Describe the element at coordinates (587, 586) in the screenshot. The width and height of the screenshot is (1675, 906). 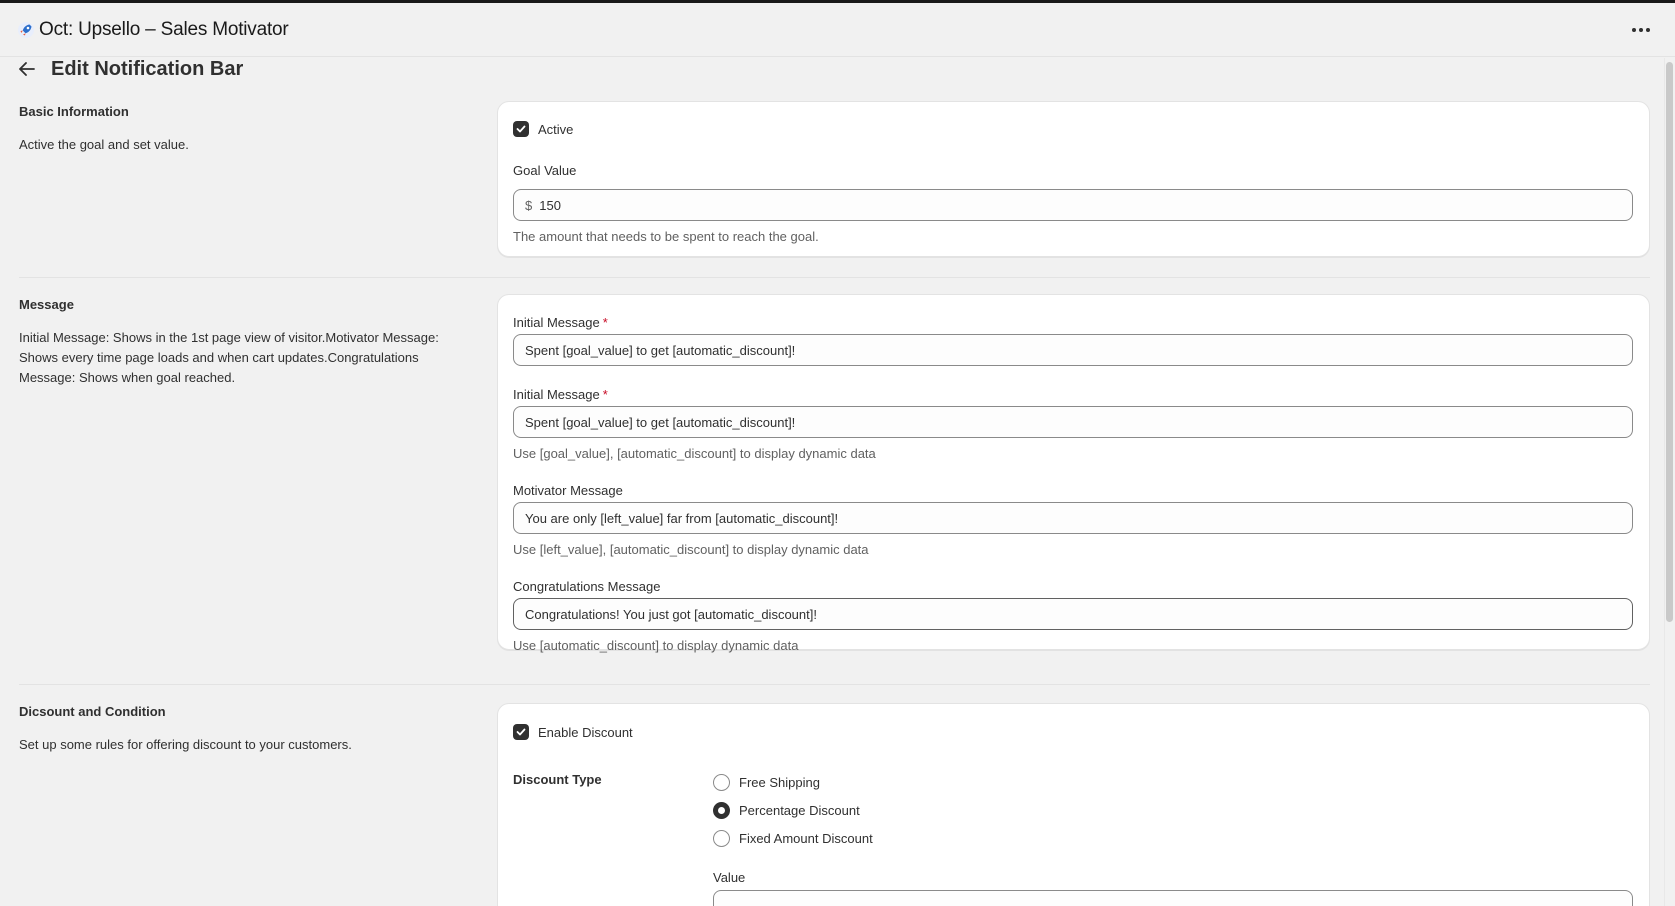
I see `congratulations-message-label: Congratulations Message` at that location.